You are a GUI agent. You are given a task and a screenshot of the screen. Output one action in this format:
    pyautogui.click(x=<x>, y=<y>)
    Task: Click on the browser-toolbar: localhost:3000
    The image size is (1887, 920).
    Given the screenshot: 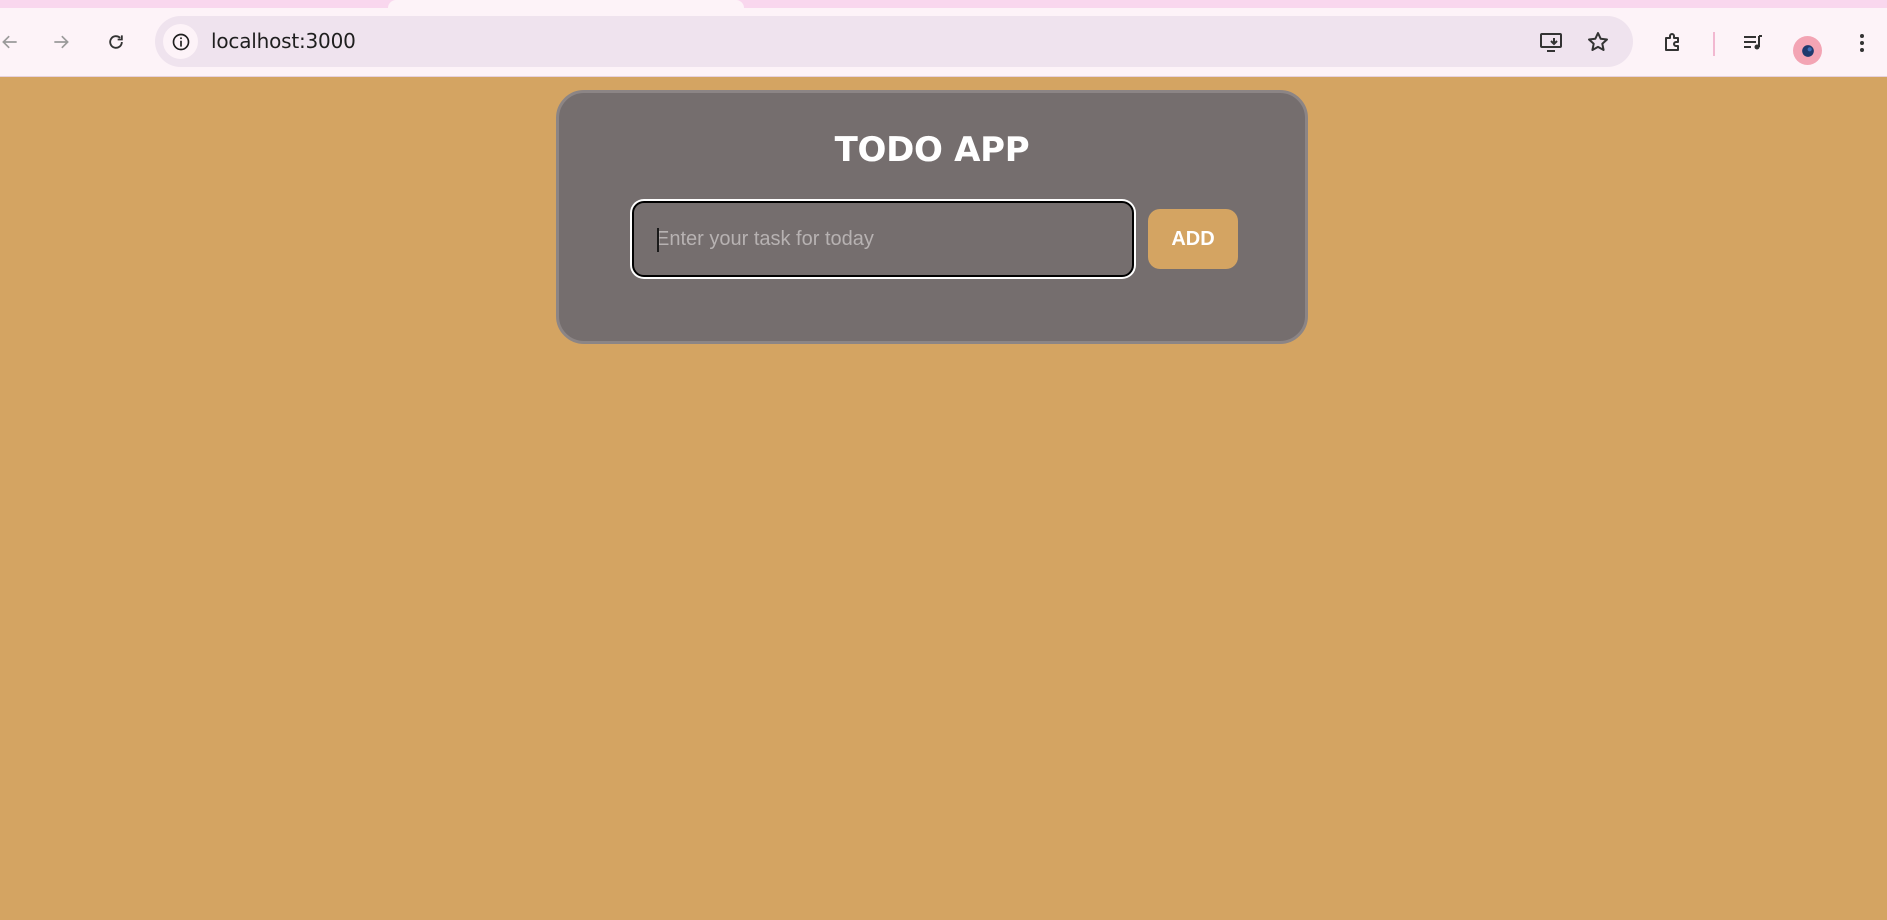 What is the action you would take?
    pyautogui.click(x=943, y=42)
    